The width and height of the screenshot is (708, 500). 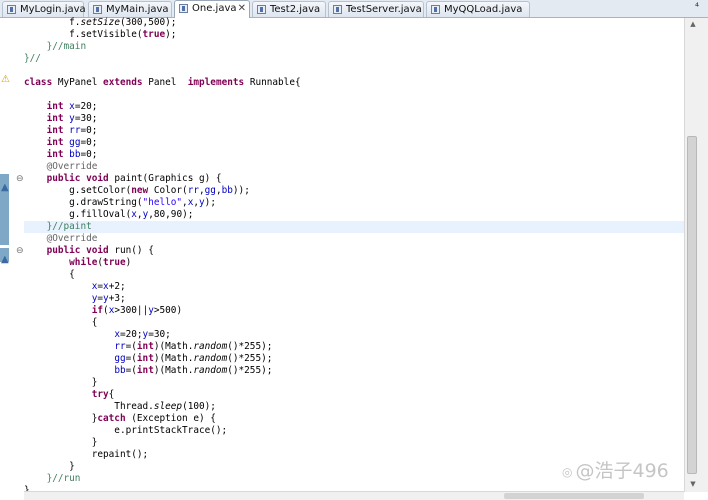 What do you see at coordinates (354, 495) in the screenshot?
I see `horizontal-scrollbar` at bounding box center [354, 495].